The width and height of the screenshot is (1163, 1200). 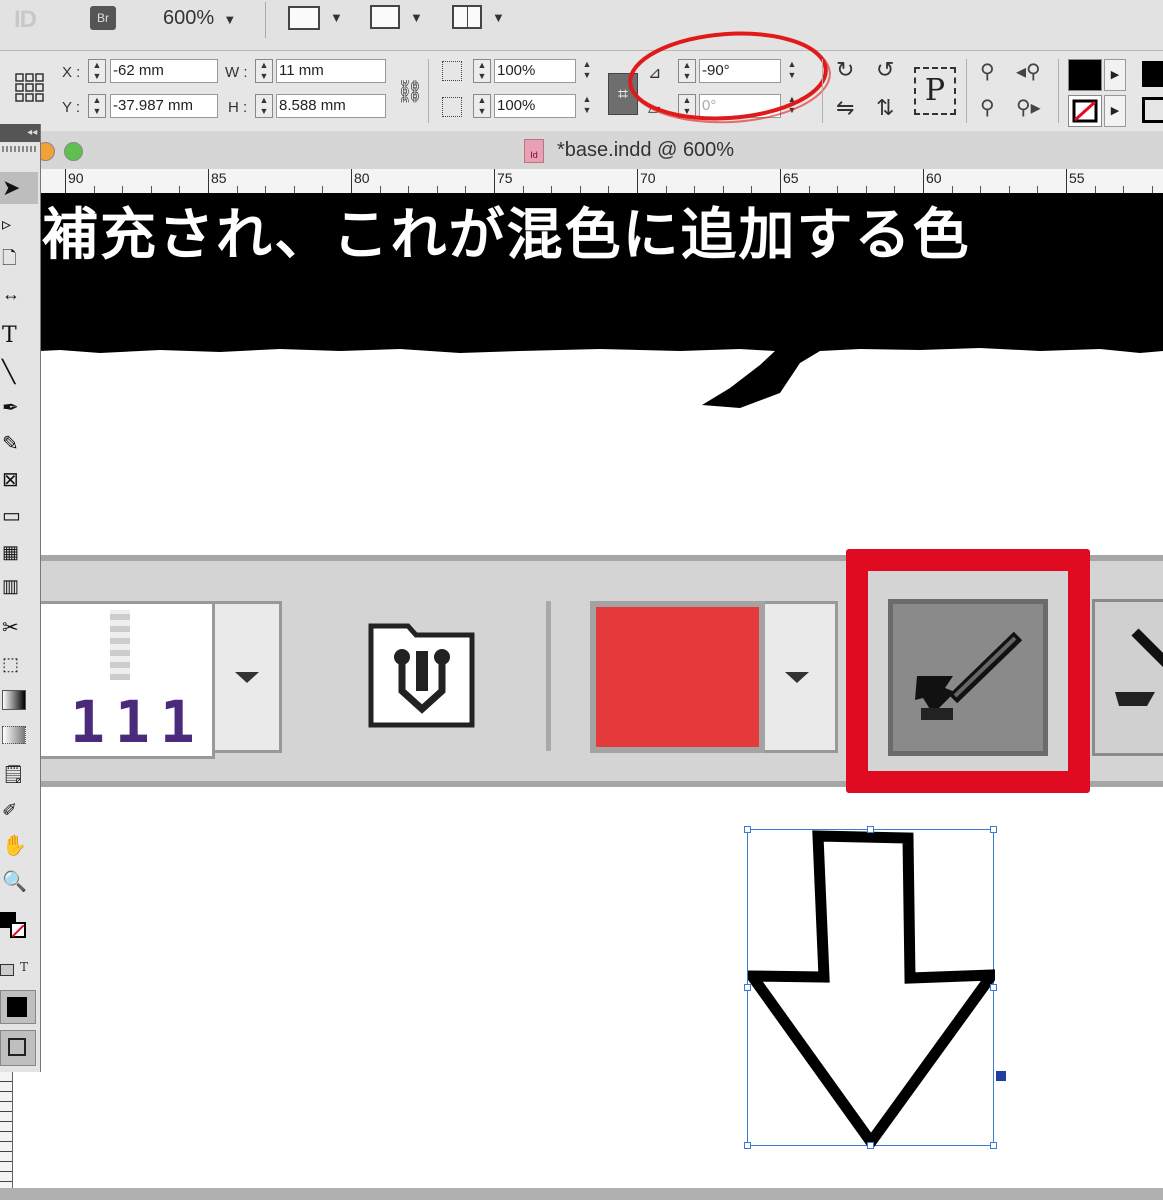 What do you see at coordinates (935, 91) in the screenshot?
I see `rotation-proxy-icon: P` at bounding box center [935, 91].